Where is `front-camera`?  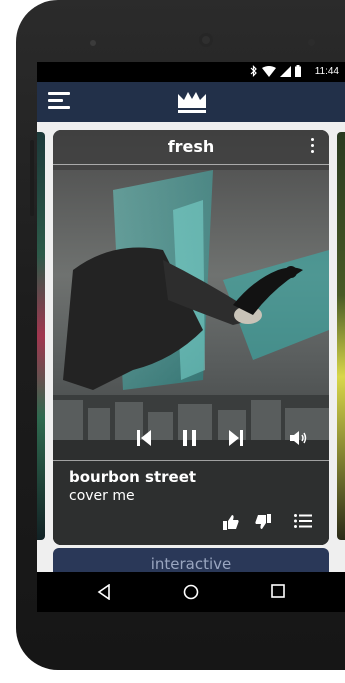 front-camera is located at coordinates (206, 40).